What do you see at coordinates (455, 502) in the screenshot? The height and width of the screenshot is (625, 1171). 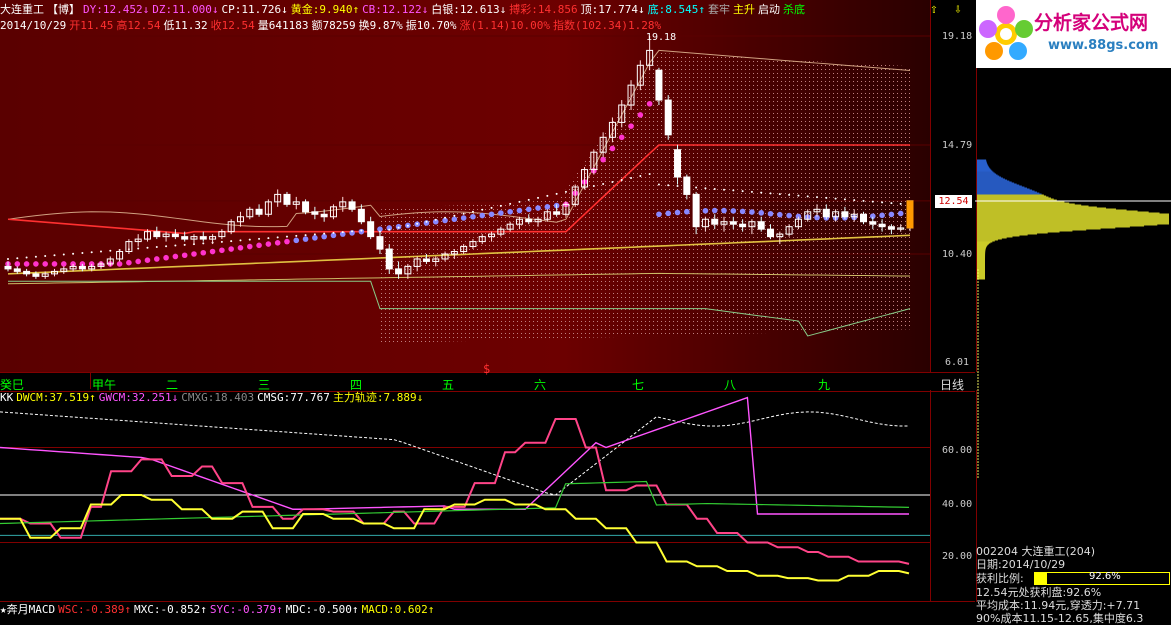 I see `cmxg-line` at bounding box center [455, 502].